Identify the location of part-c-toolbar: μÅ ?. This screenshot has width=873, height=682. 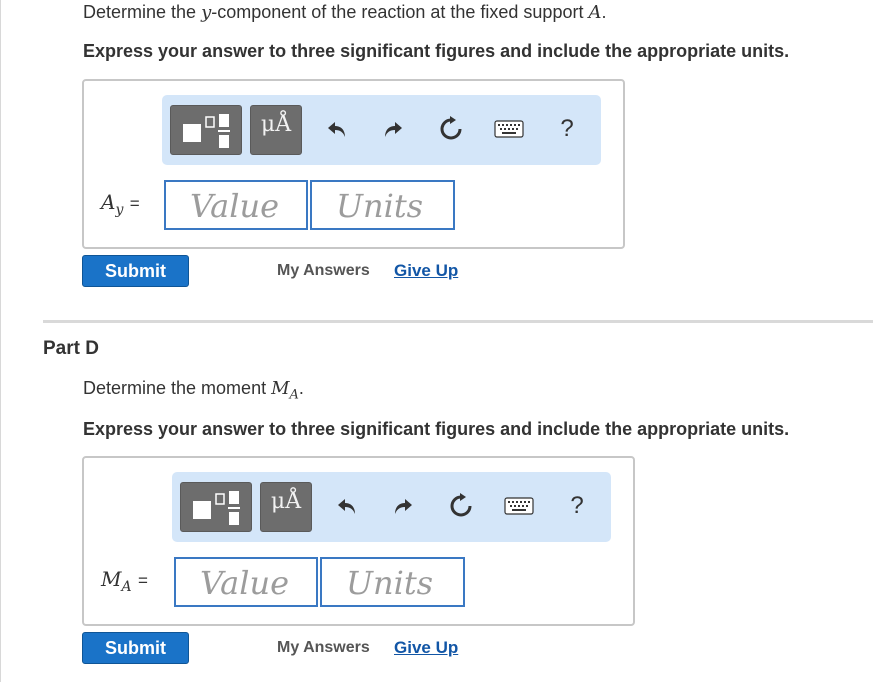
(381, 130).